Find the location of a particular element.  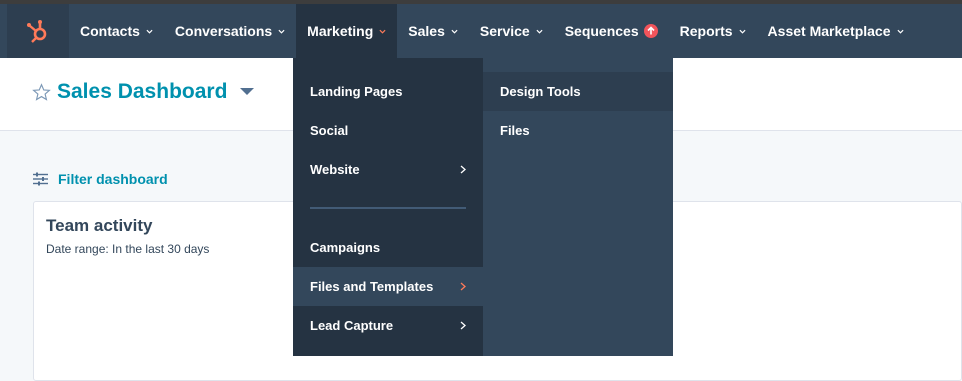

menu-item-label: Lead Capture is located at coordinates (352, 325).